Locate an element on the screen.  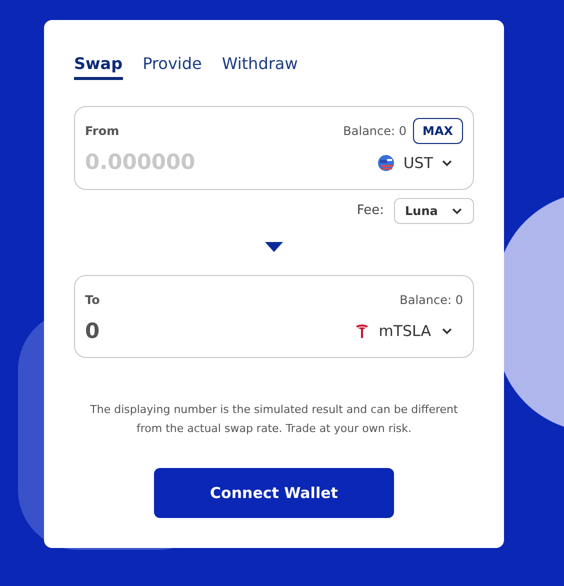
fee-label: Fee: is located at coordinates (370, 211).